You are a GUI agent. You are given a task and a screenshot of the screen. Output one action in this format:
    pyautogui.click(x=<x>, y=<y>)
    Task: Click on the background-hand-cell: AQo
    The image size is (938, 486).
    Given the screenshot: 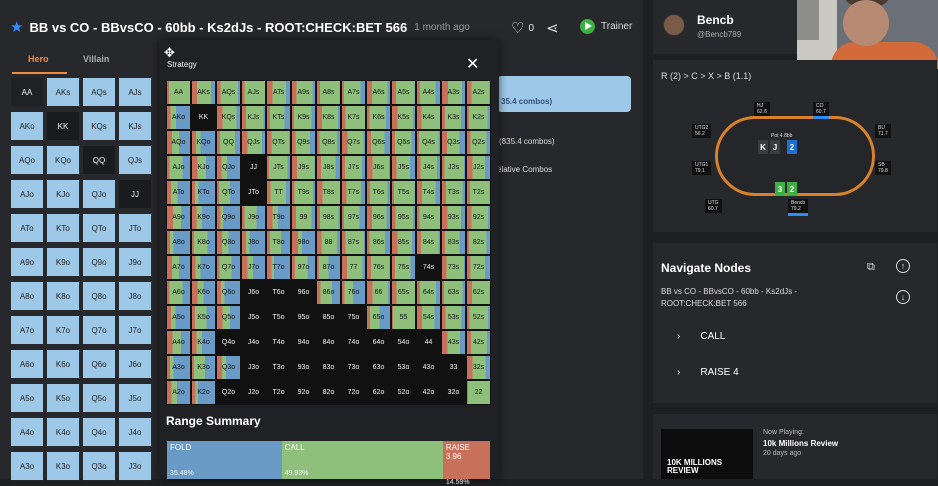 What is the action you would take?
    pyautogui.click(x=27, y=160)
    